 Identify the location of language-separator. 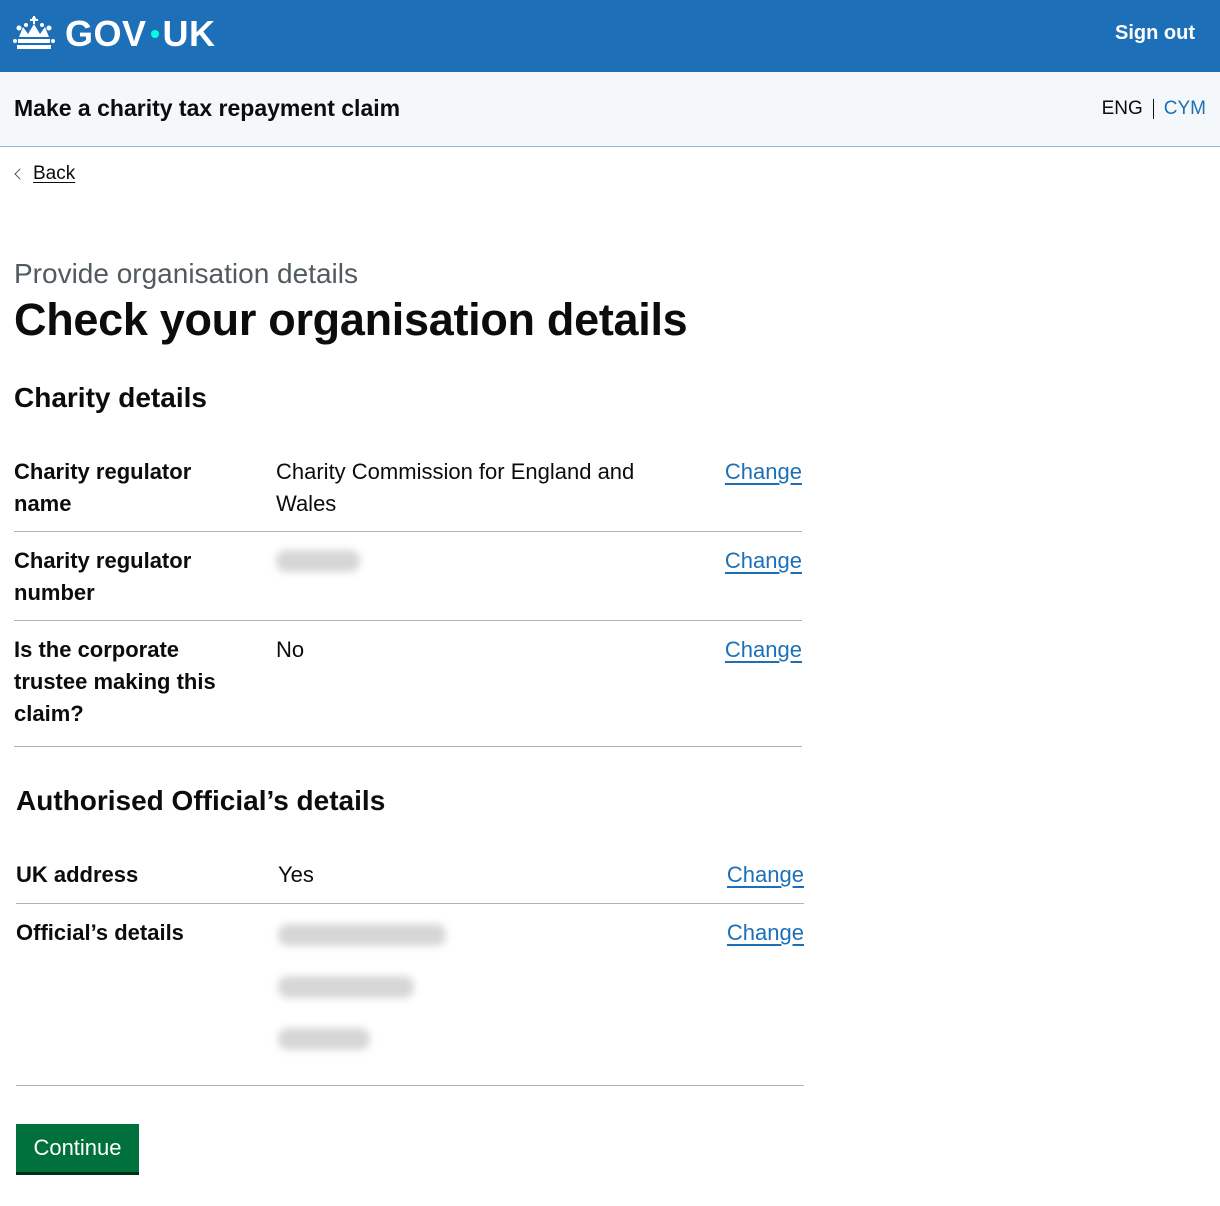
(1153, 109).